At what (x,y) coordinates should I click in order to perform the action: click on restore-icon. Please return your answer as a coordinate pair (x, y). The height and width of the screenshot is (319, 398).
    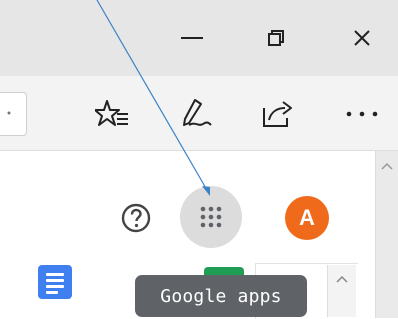
    Looking at the image, I should click on (276, 38).